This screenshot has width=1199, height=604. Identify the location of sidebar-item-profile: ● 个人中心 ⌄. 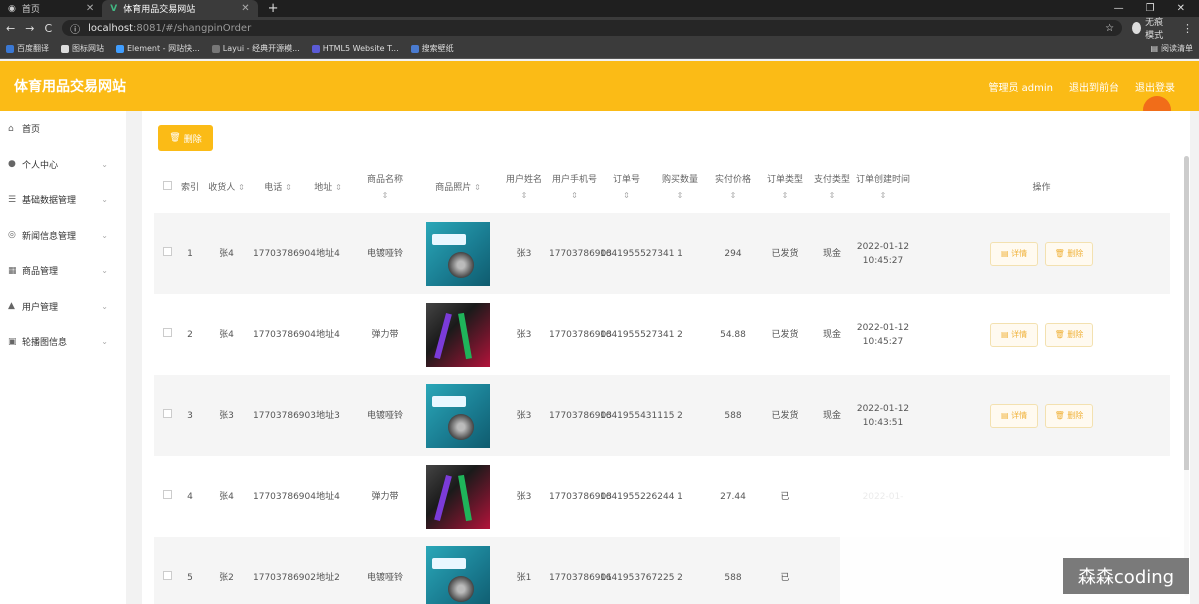
(63, 165).